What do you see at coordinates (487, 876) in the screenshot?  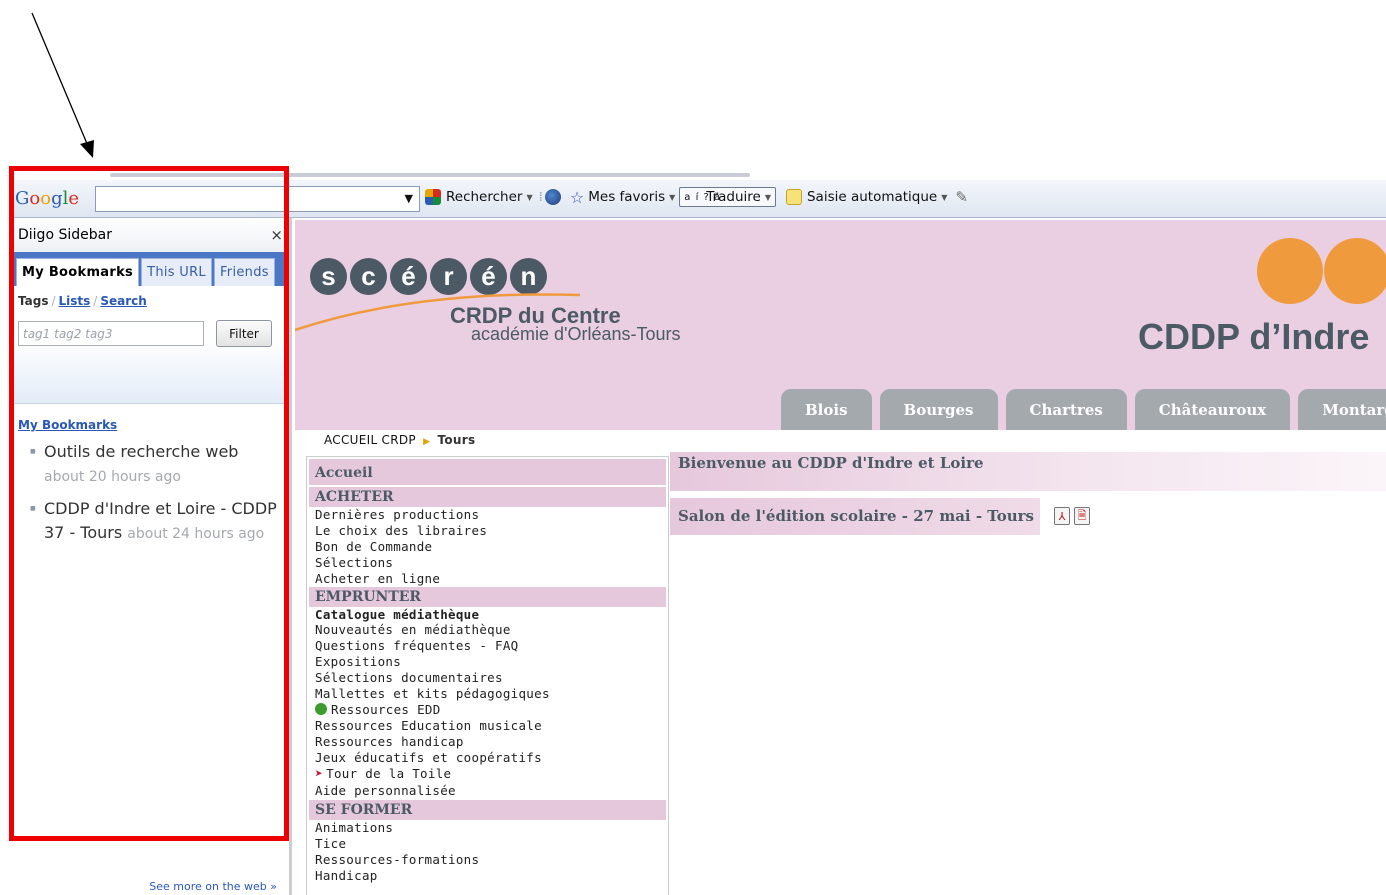 I see `nav-item: Handicap` at bounding box center [487, 876].